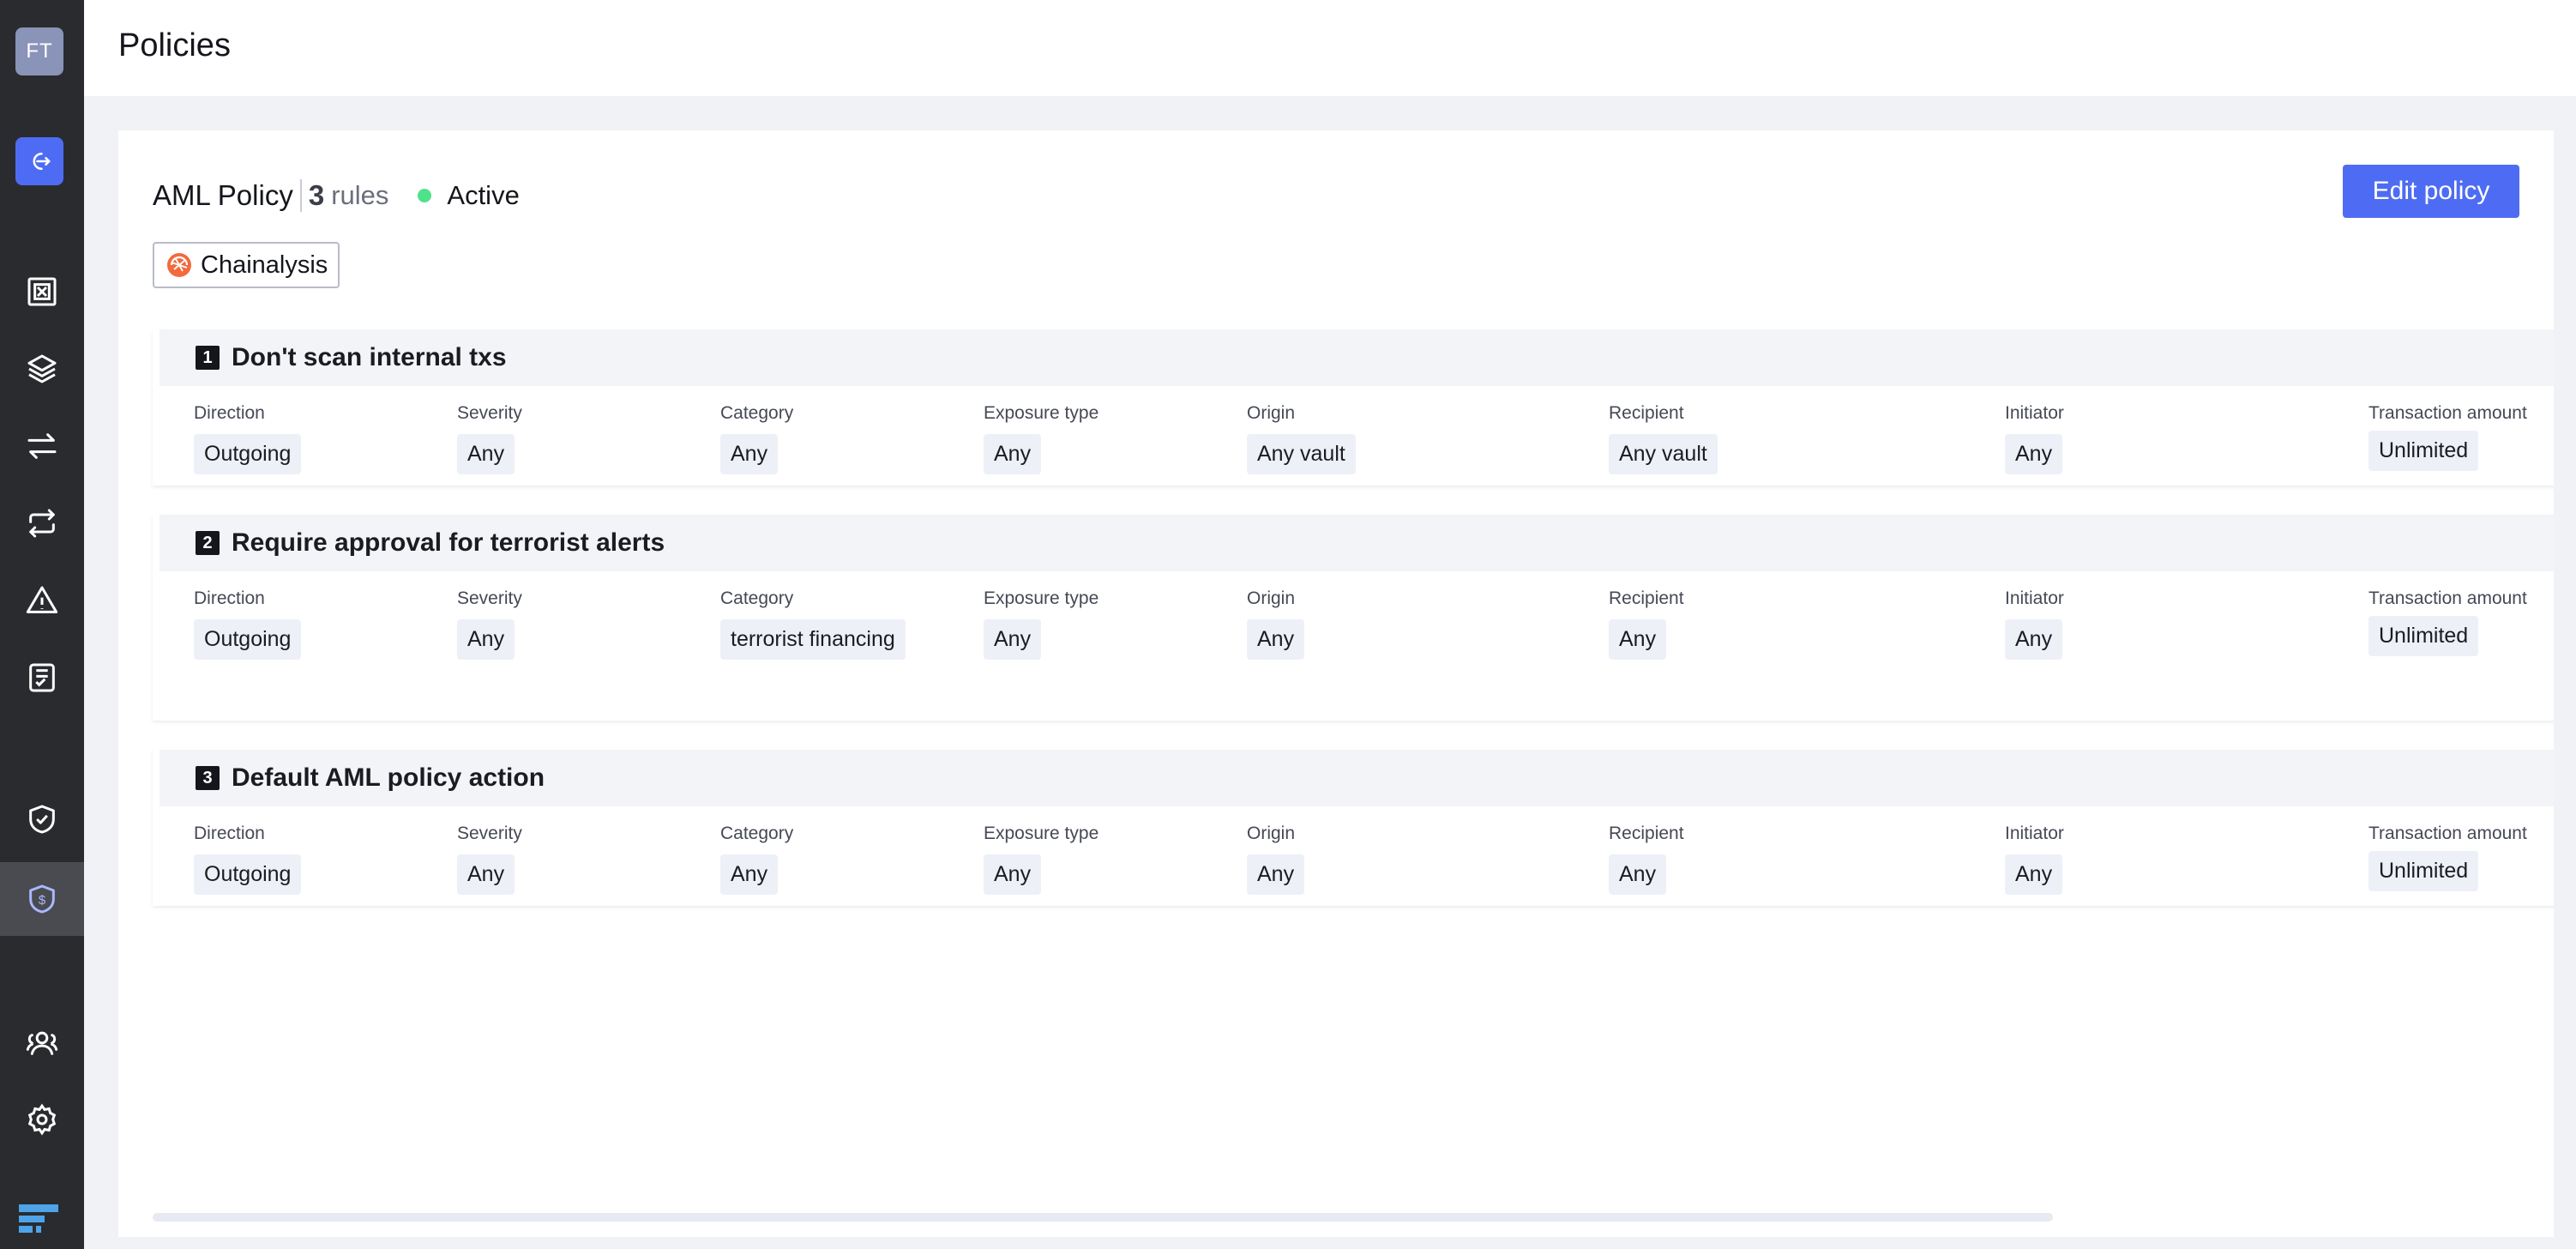  I want to click on rule-title-bar: 1 Don't scan internal txs, so click(1356, 357).